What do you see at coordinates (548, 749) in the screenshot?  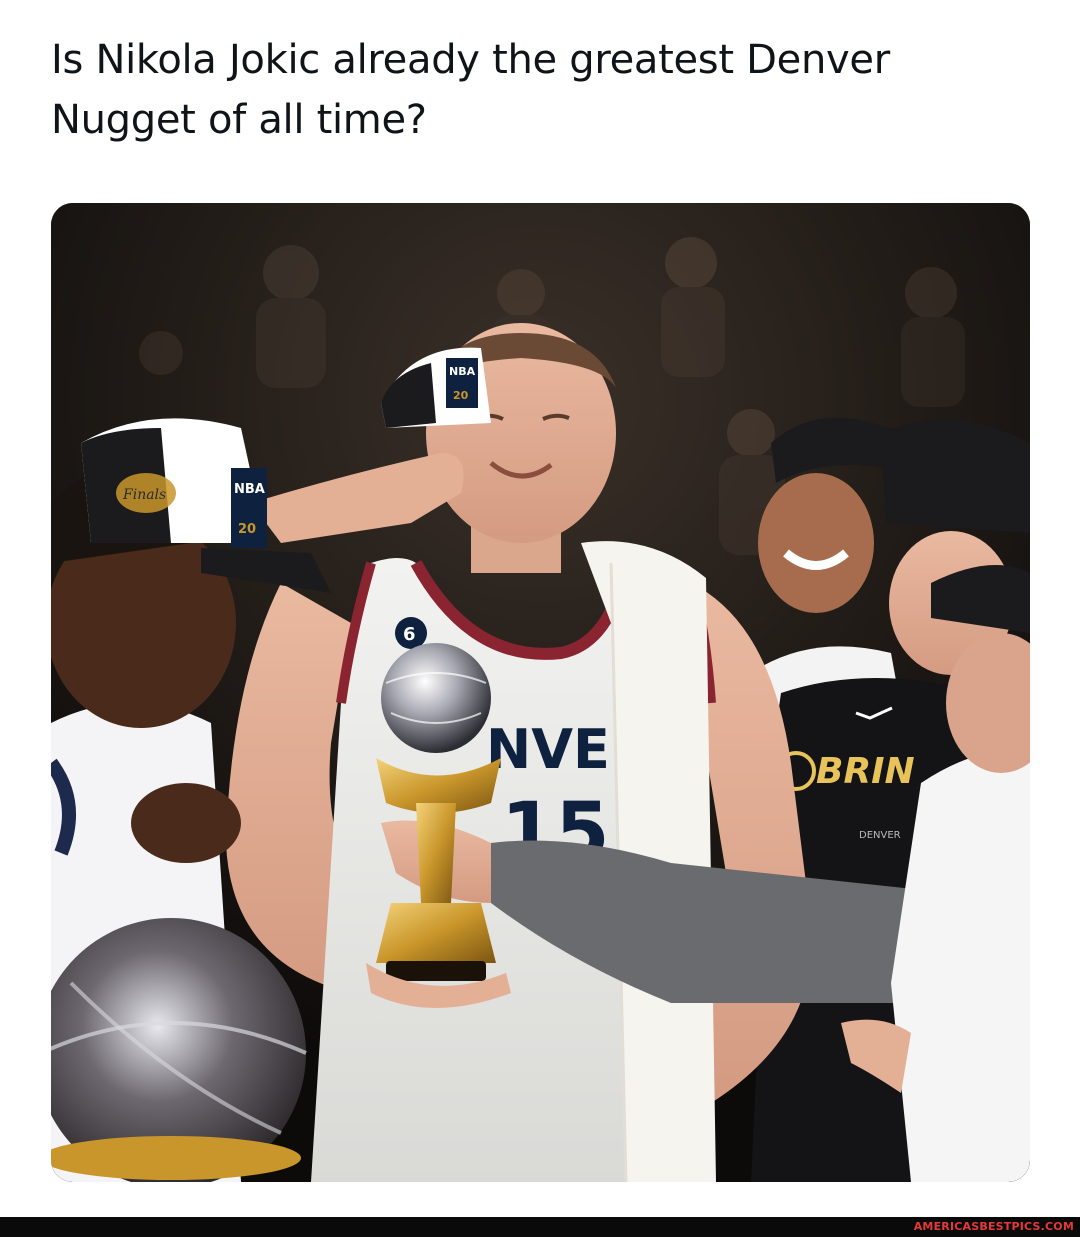 I see `jersey-chest-text: NVE` at bounding box center [548, 749].